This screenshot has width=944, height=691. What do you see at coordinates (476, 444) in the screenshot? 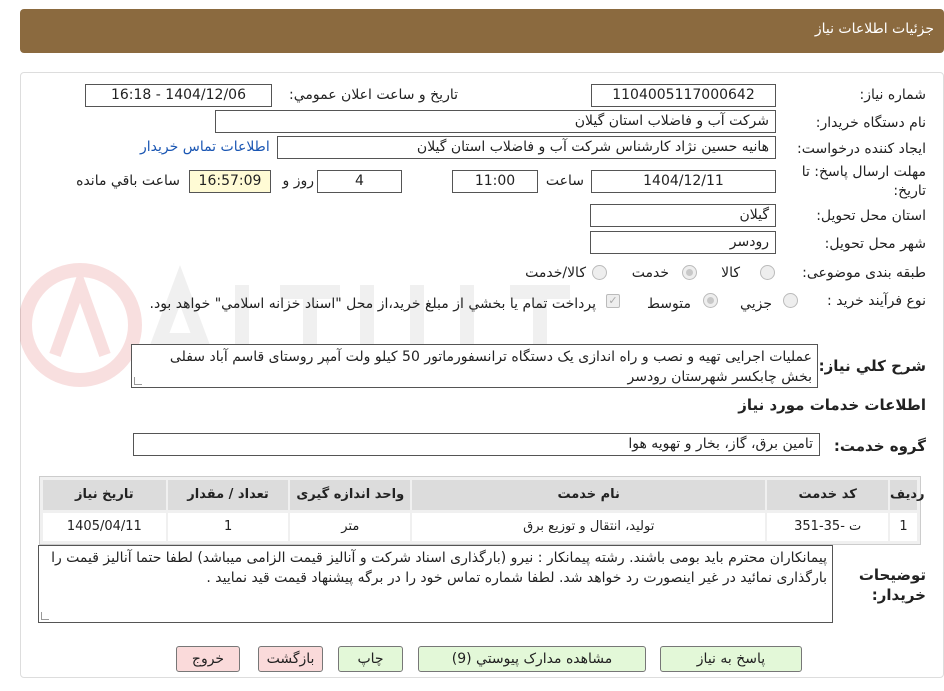
I see `service-group-field: تامين برق، گاز، بخار و تهويه هوا` at bounding box center [476, 444].